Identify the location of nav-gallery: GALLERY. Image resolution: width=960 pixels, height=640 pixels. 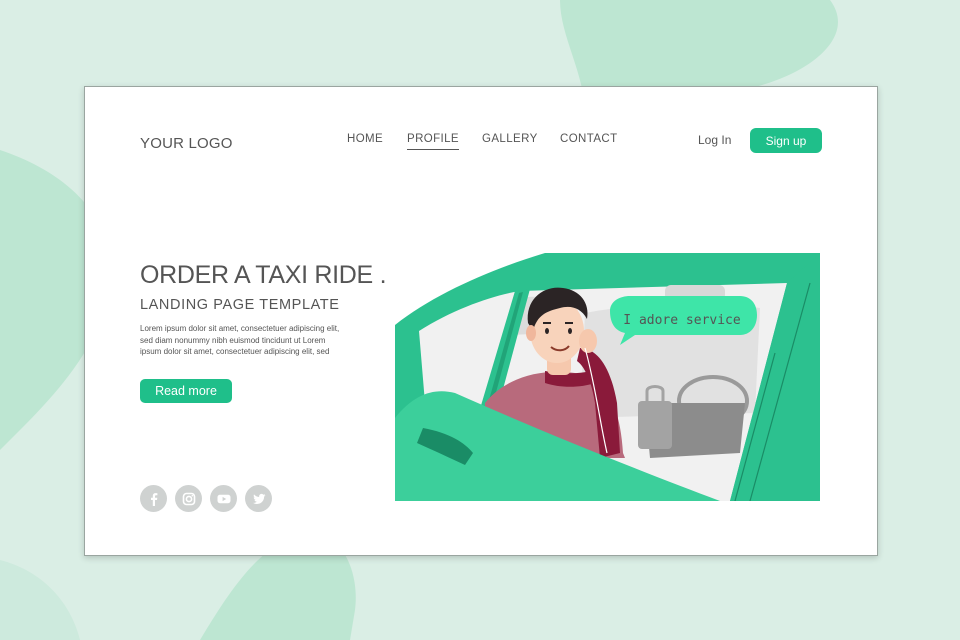
(510, 139).